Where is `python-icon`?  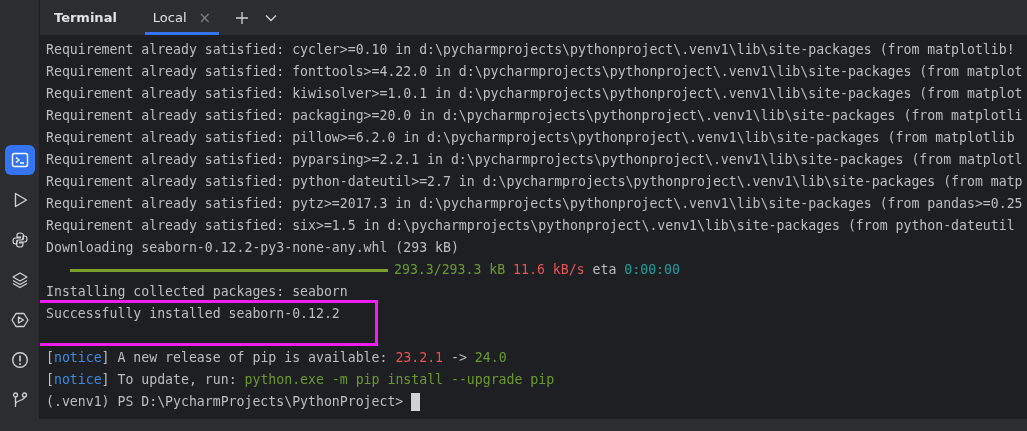 python-icon is located at coordinates (19, 240).